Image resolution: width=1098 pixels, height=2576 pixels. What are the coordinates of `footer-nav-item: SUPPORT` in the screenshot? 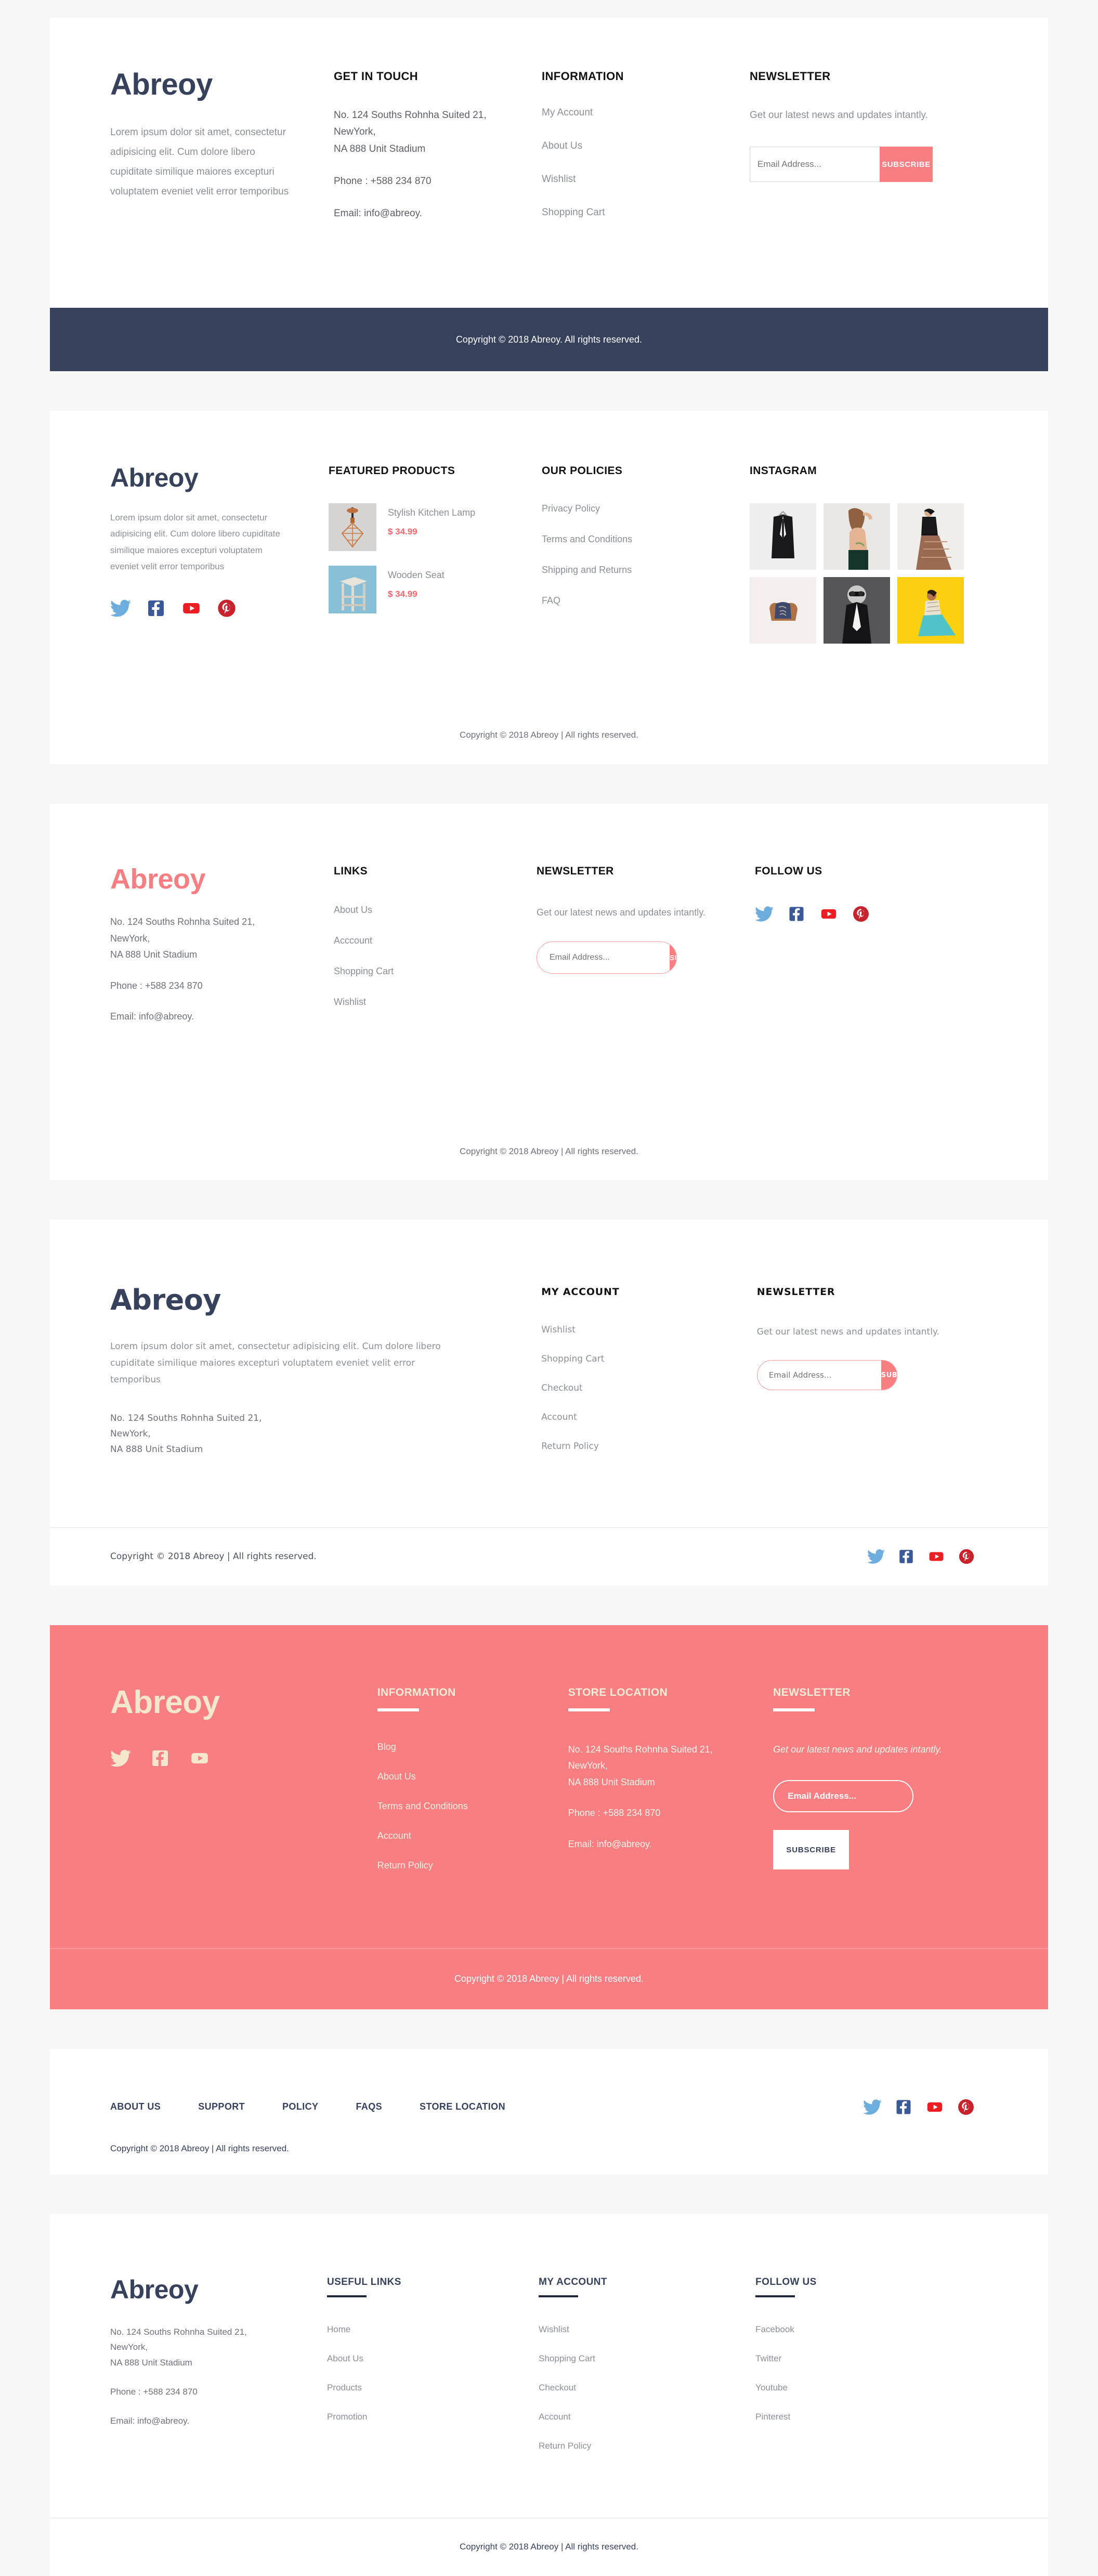 It's located at (221, 2106).